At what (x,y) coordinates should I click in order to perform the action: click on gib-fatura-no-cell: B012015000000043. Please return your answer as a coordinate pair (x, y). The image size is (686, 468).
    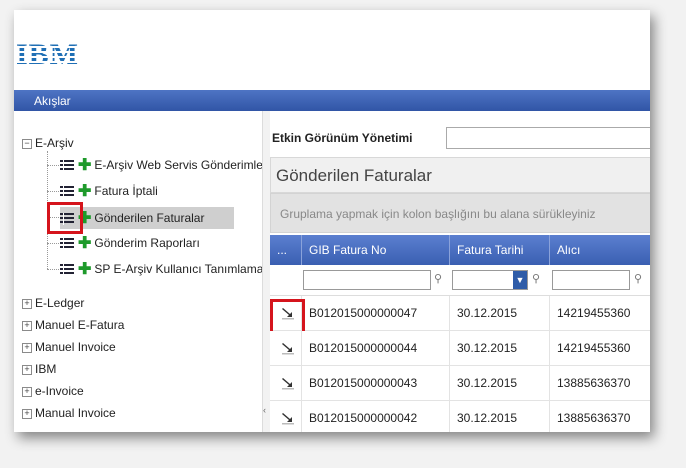
    Looking at the image, I should click on (376, 383).